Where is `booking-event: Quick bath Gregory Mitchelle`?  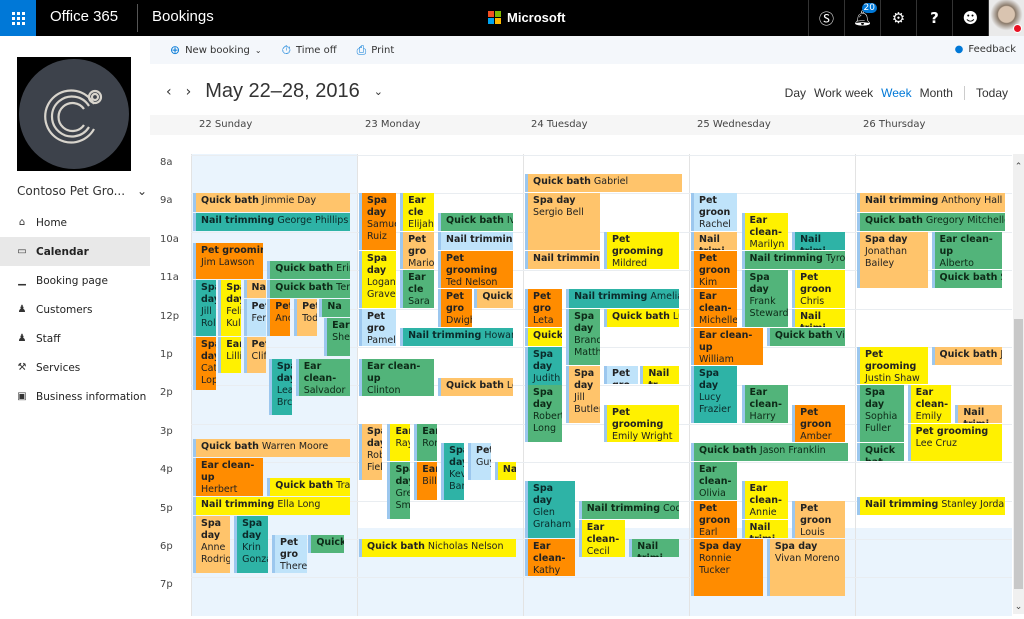
booking-event: Quick bath Gregory Mitchelle is located at coordinates (931, 221).